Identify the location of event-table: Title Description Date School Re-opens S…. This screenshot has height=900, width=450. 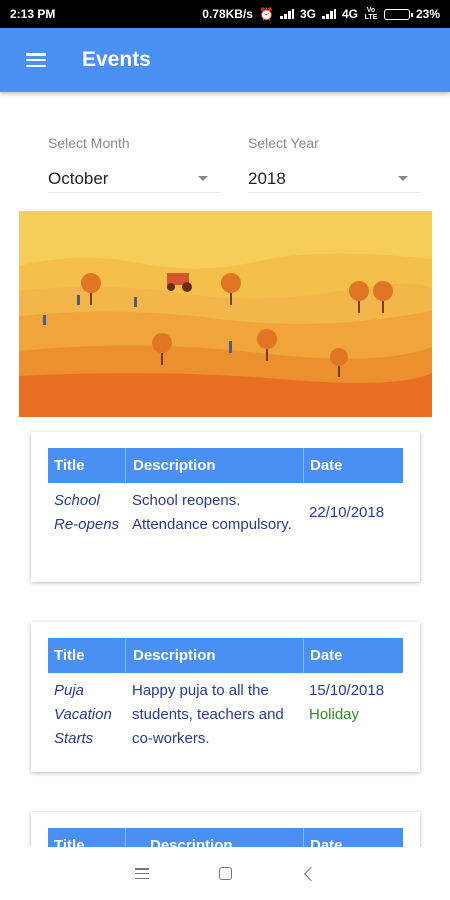
(225, 492).